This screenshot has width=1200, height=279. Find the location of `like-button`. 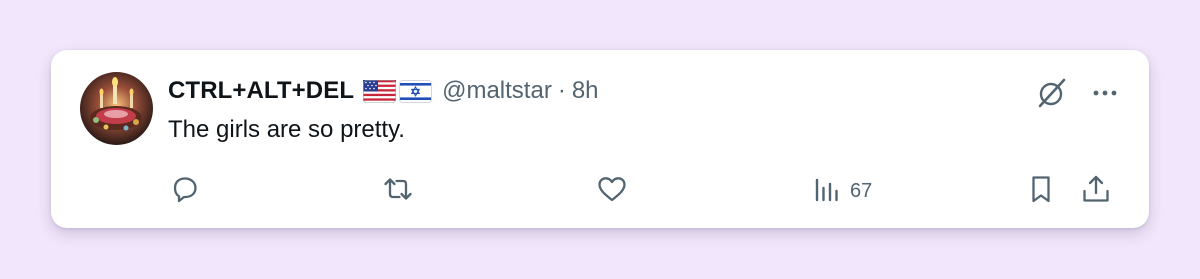

like-button is located at coordinates (612, 191).